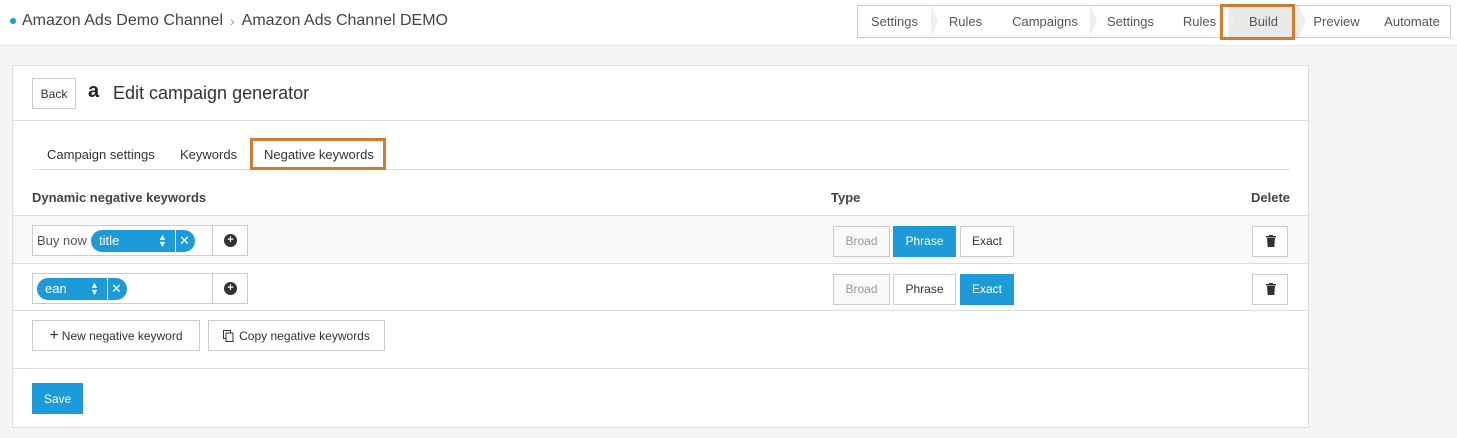 This screenshot has height=438, width=1457. What do you see at coordinates (101, 154) in the screenshot?
I see `tab-campaign-settings: Campaign settings` at bounding box center [101, 154].